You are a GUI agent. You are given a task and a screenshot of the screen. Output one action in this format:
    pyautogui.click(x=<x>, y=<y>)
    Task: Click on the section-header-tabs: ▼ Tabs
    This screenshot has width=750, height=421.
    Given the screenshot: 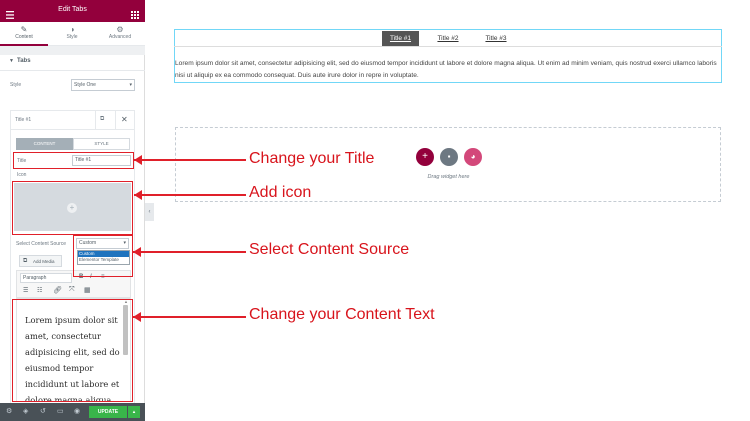 What is the action you would take?
    pyautogui.click(x=72, y=62)
    